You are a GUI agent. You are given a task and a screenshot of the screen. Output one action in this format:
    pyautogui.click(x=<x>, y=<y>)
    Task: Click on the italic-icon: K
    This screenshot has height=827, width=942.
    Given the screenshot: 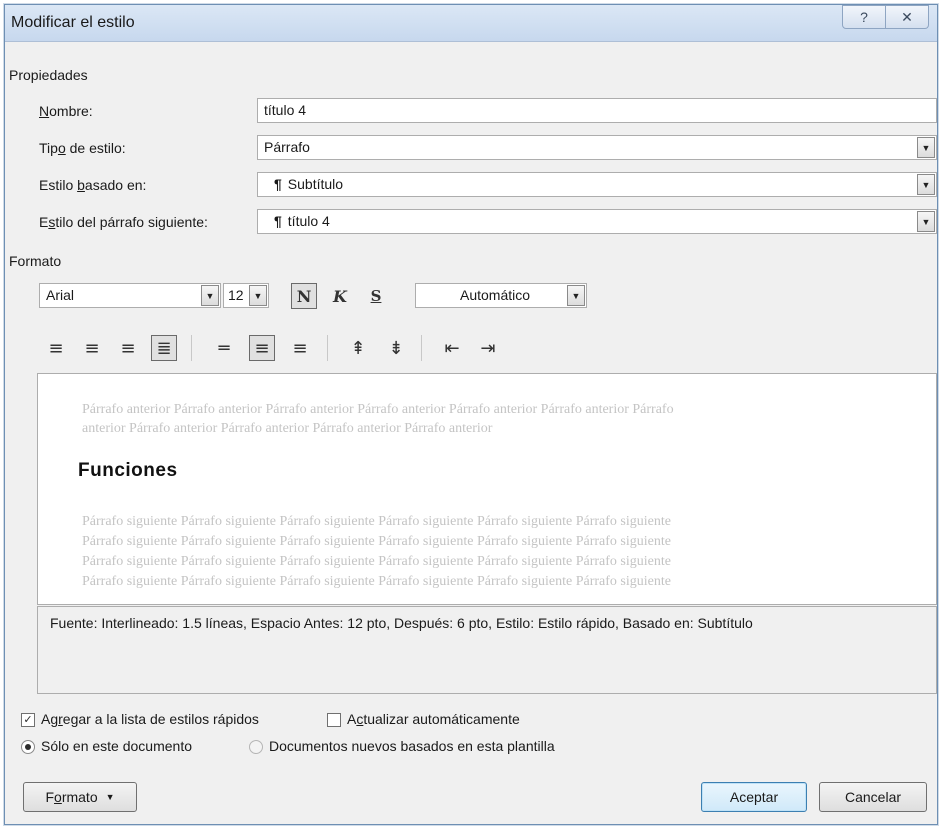 What is the action you would take?
    pyautogui.click(x=340, y=296)
    